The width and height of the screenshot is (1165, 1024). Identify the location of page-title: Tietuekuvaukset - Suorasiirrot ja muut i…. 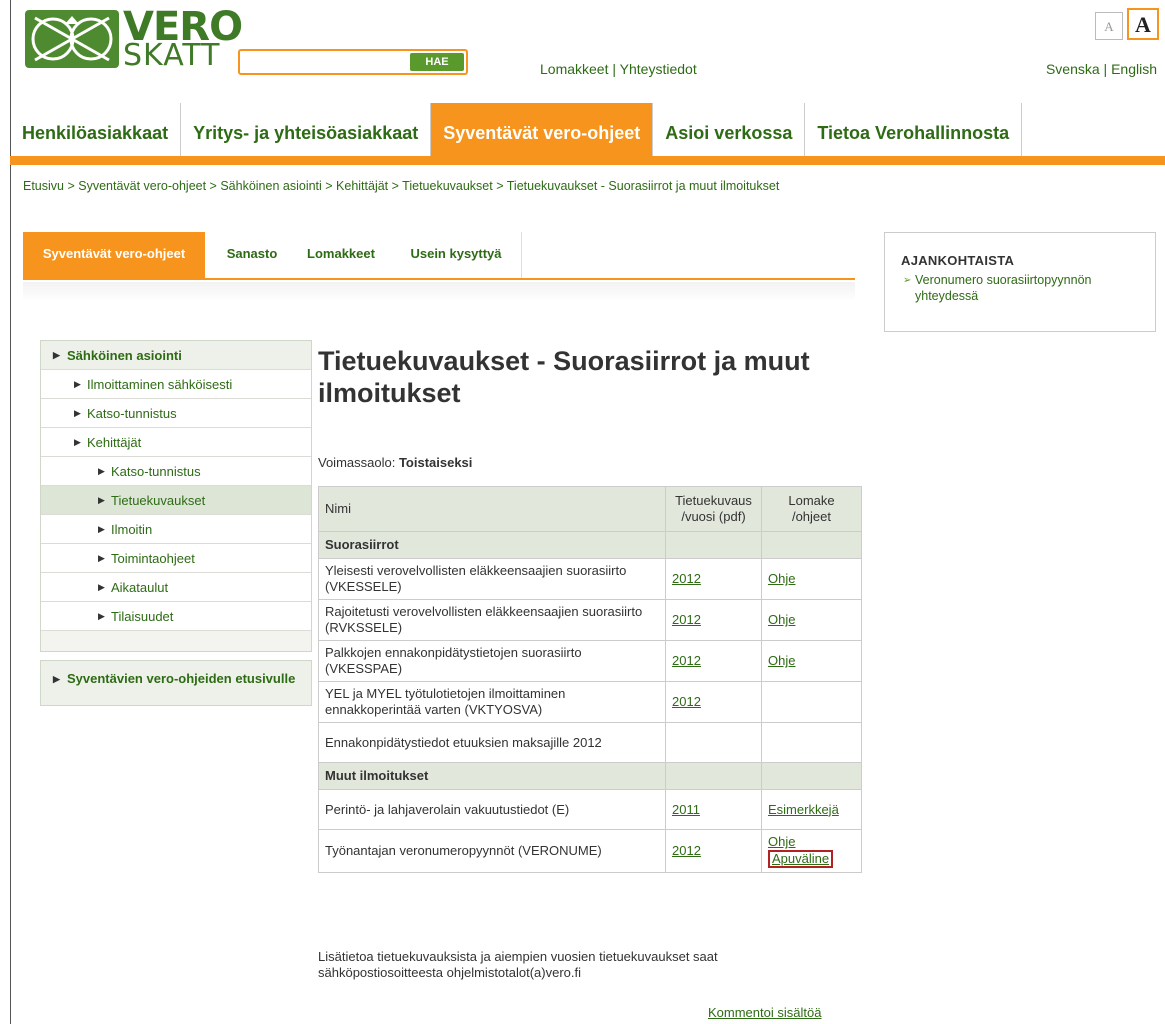
(564, 377).